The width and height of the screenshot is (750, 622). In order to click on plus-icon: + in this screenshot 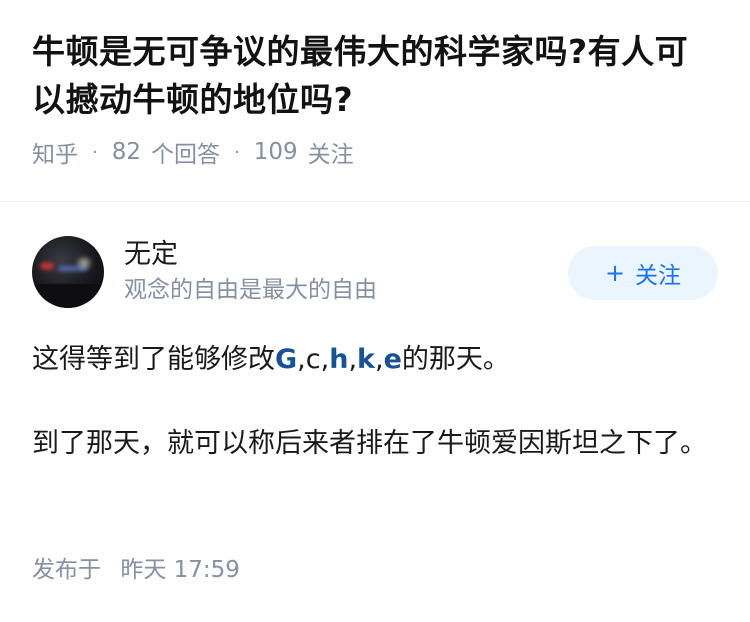, I will do `click(615, 273)`.